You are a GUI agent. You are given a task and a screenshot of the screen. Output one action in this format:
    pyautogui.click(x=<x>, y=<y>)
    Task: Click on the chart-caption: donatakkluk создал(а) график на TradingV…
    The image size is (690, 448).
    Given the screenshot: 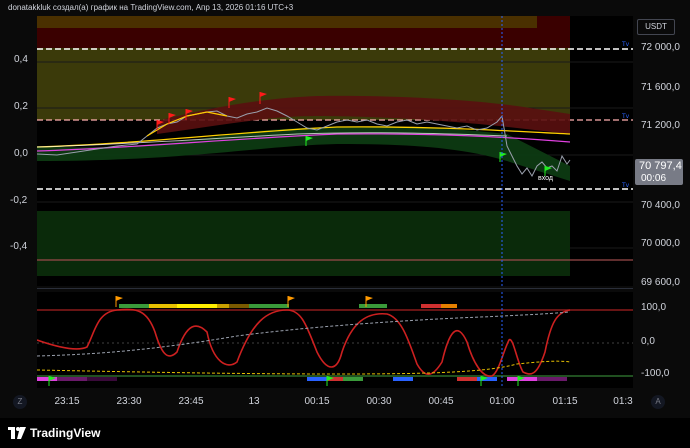 What is the action you would take?
    pyautogui.click(x=151, y=7)
    